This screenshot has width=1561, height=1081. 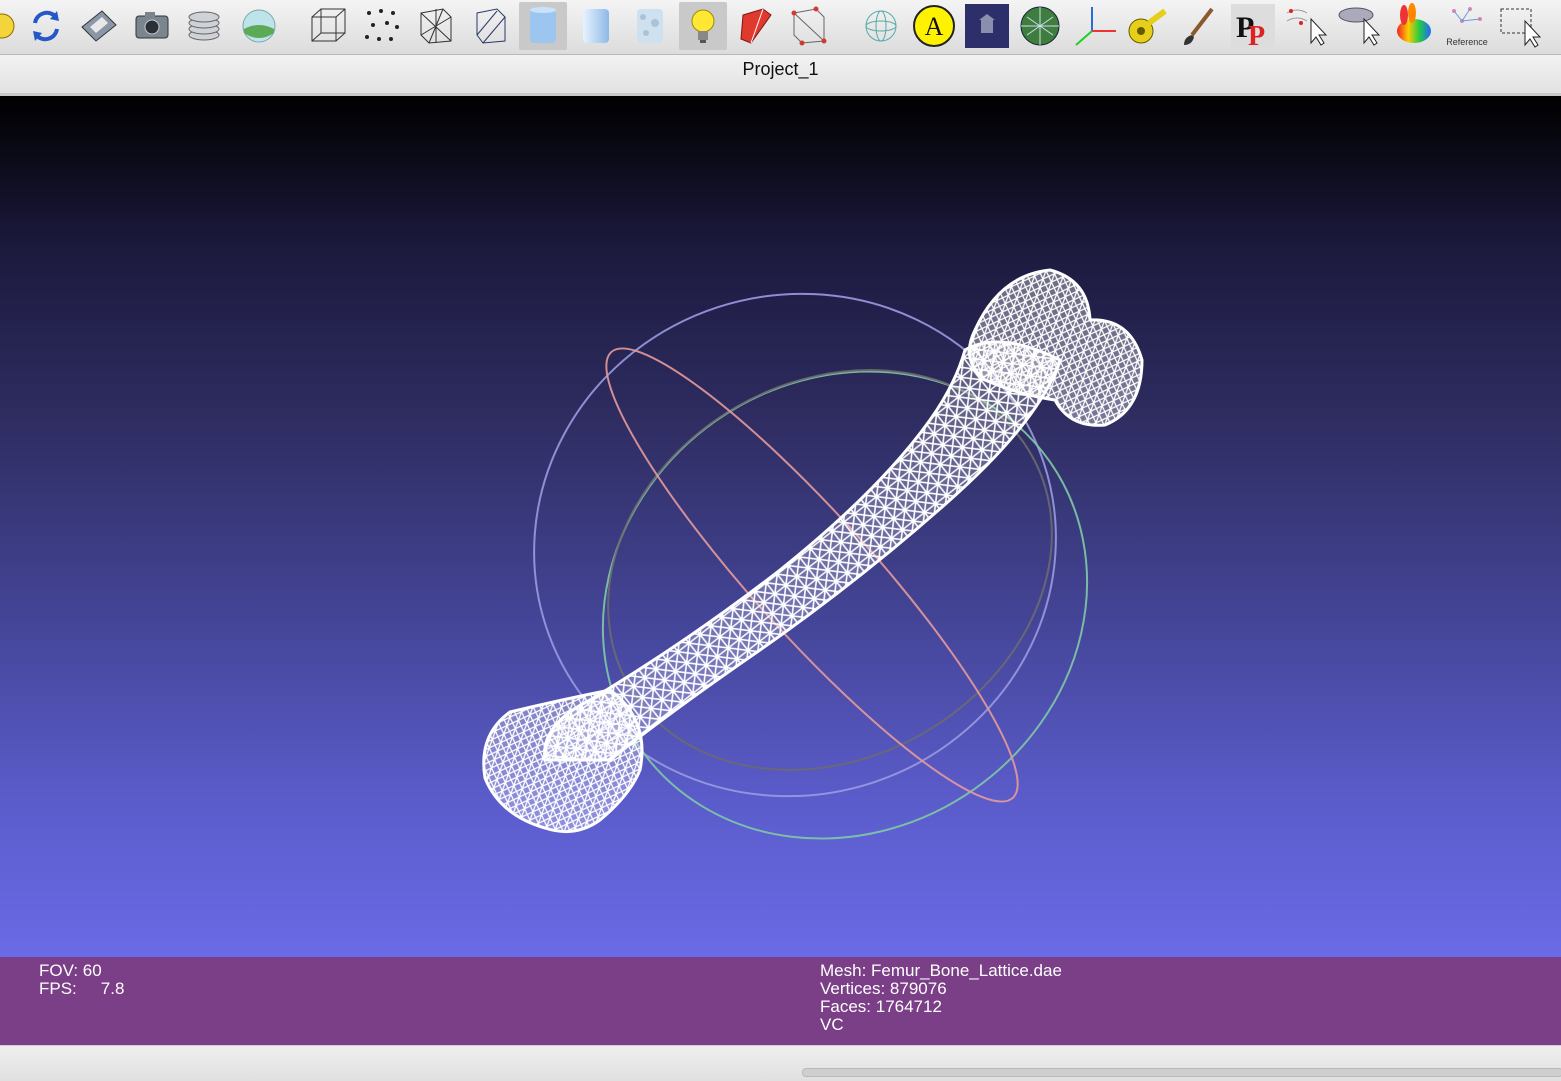 What do you see at coordinates (329, 26) in the screenshot?
I see `bounding-box-icon` at bounding box center [329, 26].